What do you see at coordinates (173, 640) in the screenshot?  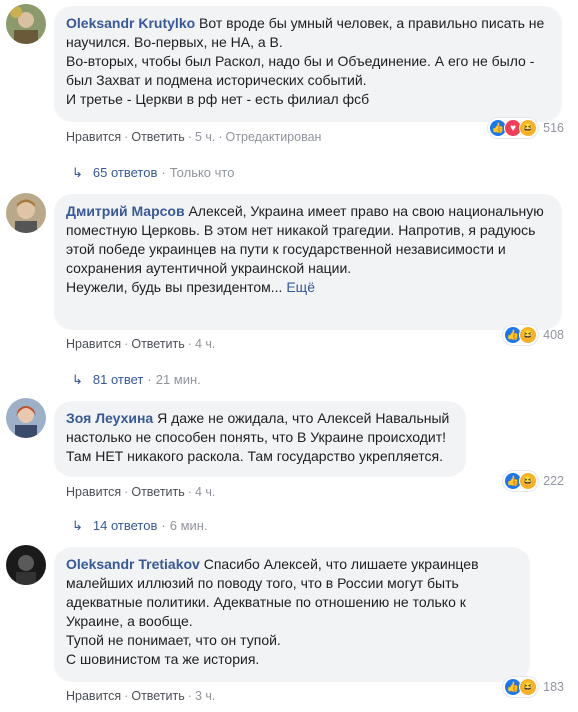 I see `comment-text: Тупой не понимает, что он тупой.` at bounding box center [173, 640].